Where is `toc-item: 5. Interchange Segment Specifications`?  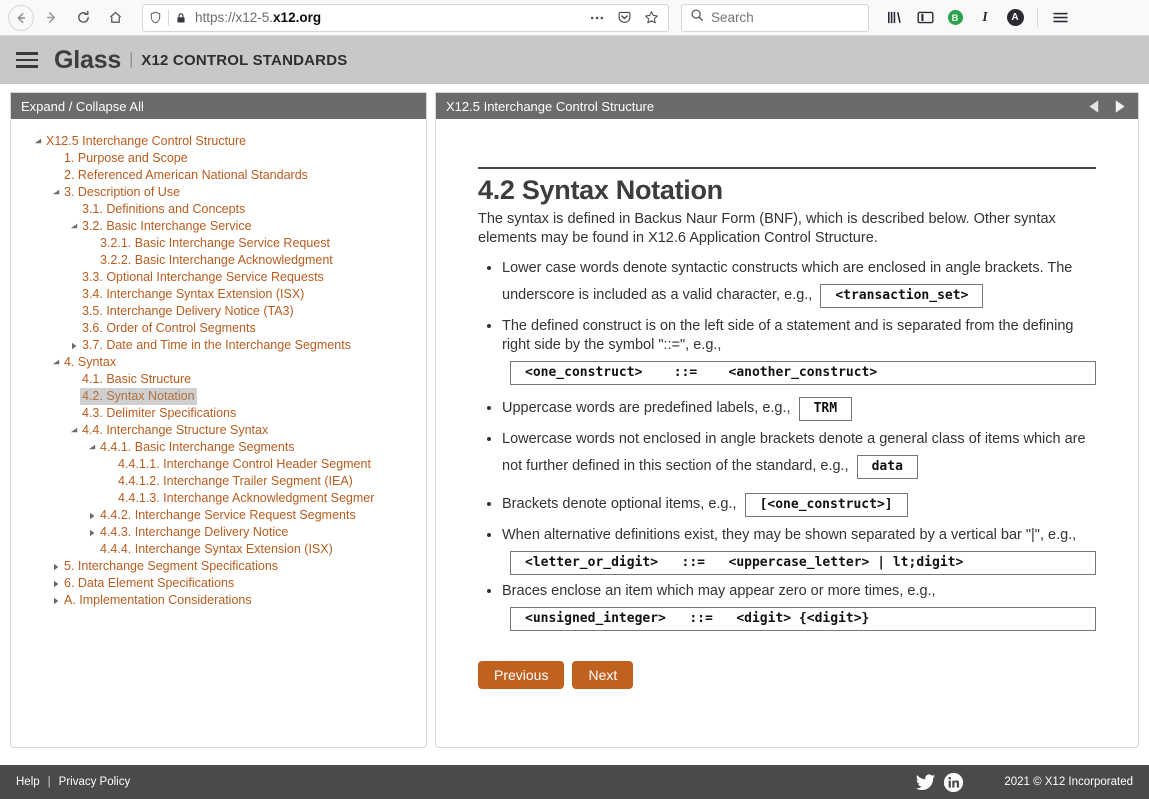 toc-item: 5. Interchange Segment Specifications is located at coordinates (218, 566).